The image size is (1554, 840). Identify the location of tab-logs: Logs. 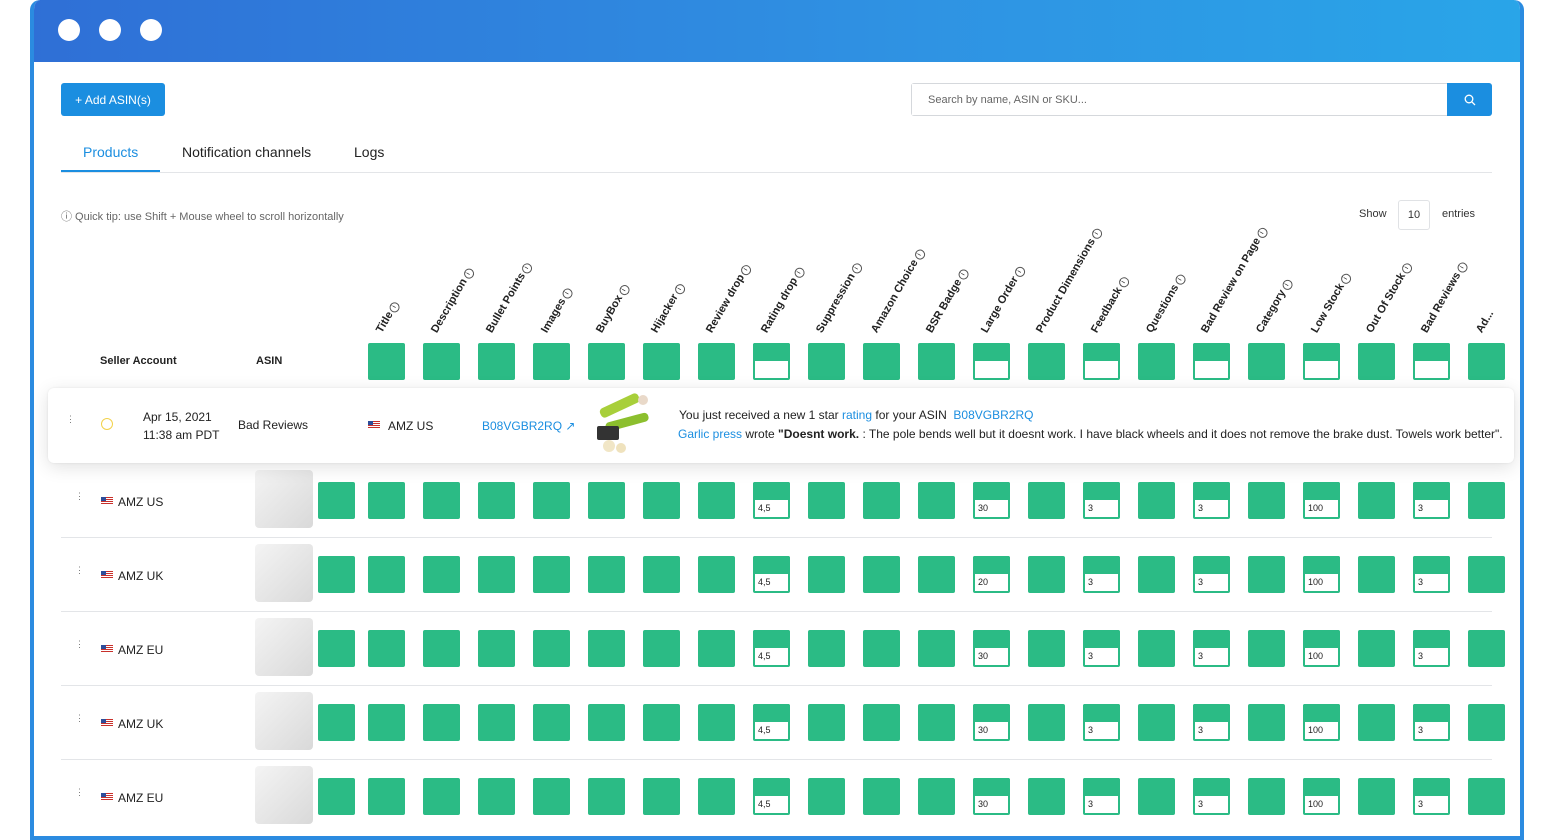
(369, 152).